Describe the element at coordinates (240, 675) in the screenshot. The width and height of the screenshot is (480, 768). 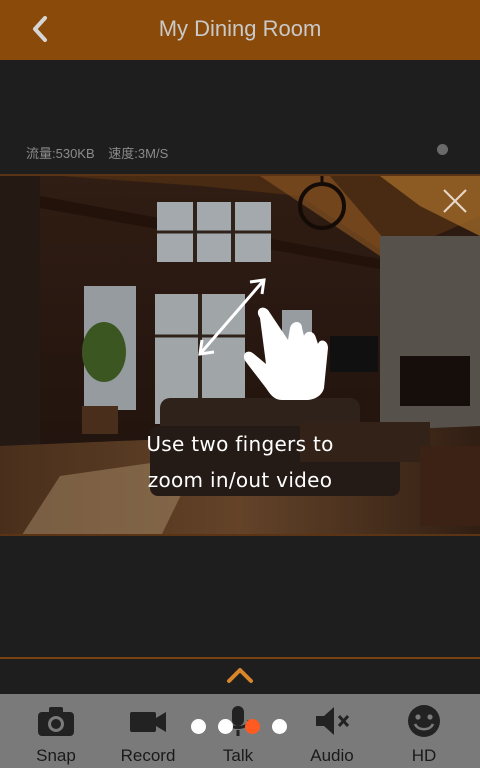
I see `chevron-up-icon` at that location.